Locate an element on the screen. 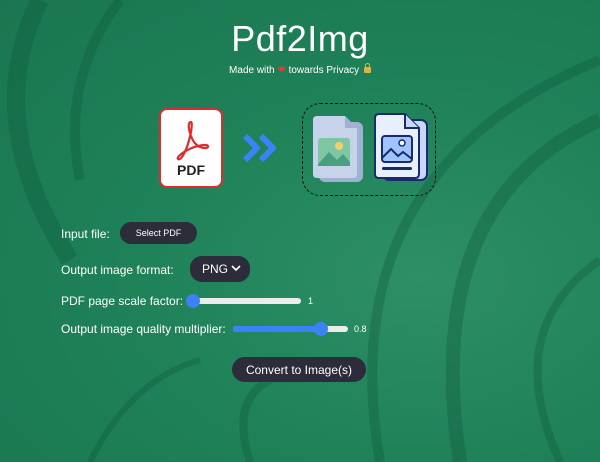 This screenshot has width=600, height=462. app-subtitle: Made with ❤ towards Privacy is located at coordinates (300, 69).